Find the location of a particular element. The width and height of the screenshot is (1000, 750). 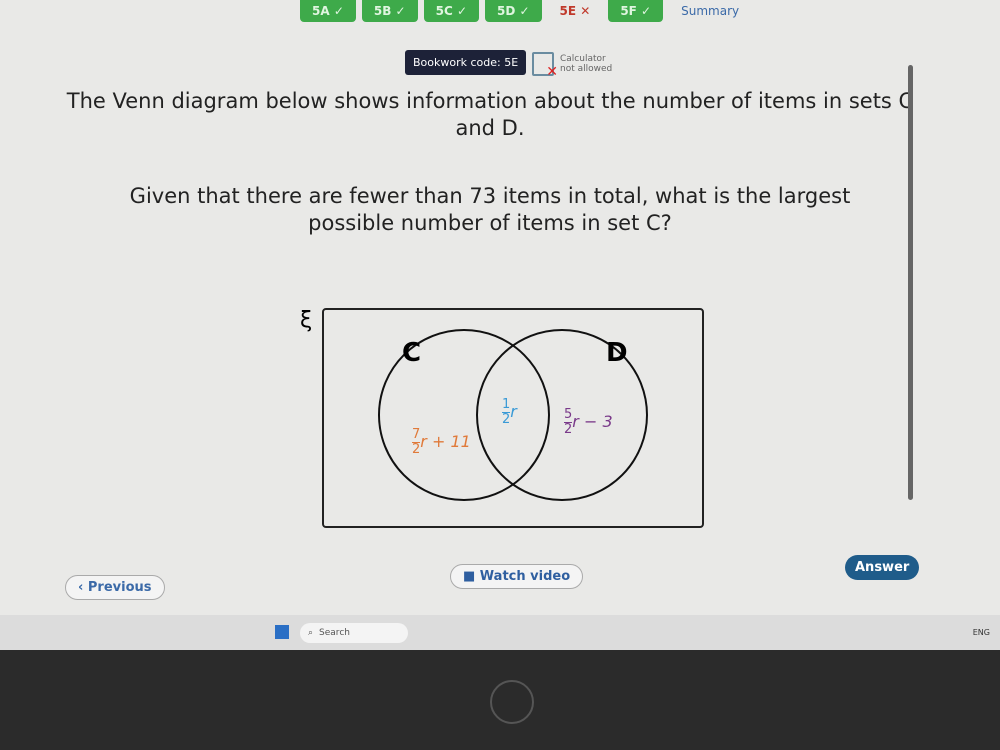

tab-5e: 5E ✕ is located at coordinates (575, 11).